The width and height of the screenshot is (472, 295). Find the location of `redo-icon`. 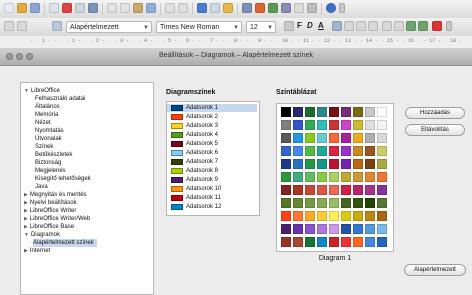

redo-icon is located at coordinates (183, 8).